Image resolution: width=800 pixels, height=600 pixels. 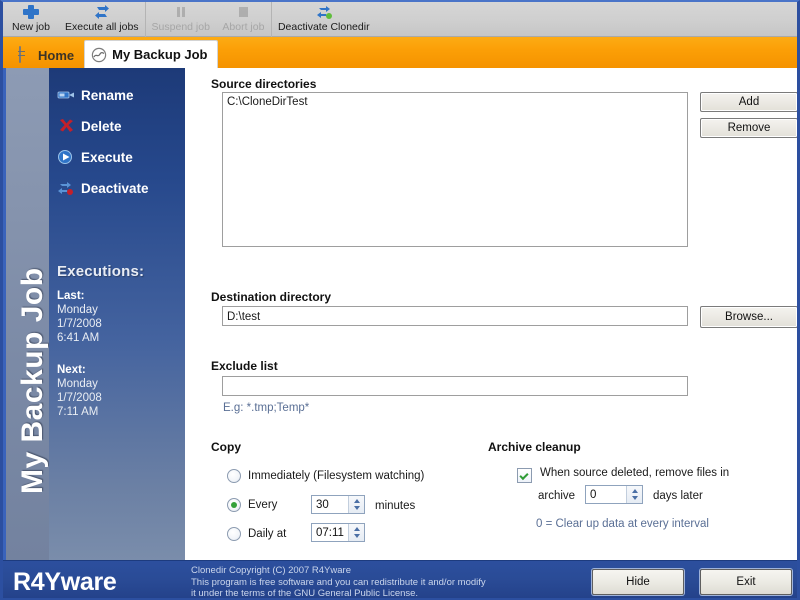 I want to click on sidebar-item-delete-label: Delete, so click(x=101, y=126).